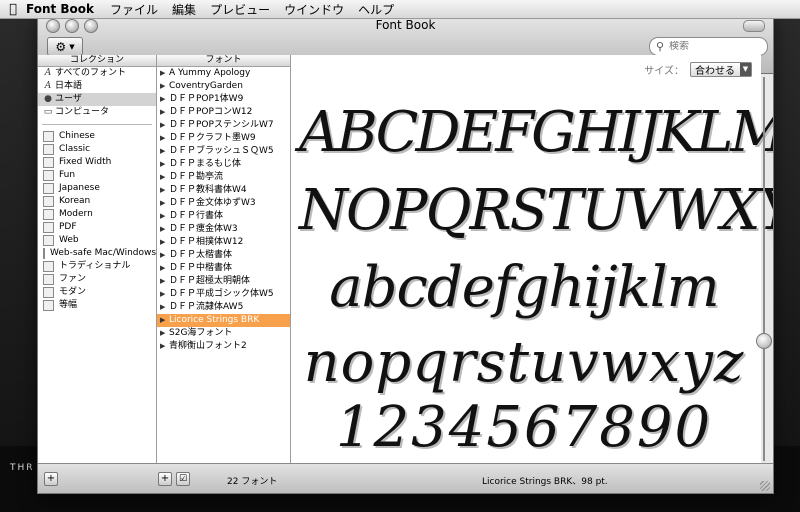 This screenshot has height=512, width=800. I want to click on font-label: ＤＦＰクラフト墨W9, so click(212, 138).